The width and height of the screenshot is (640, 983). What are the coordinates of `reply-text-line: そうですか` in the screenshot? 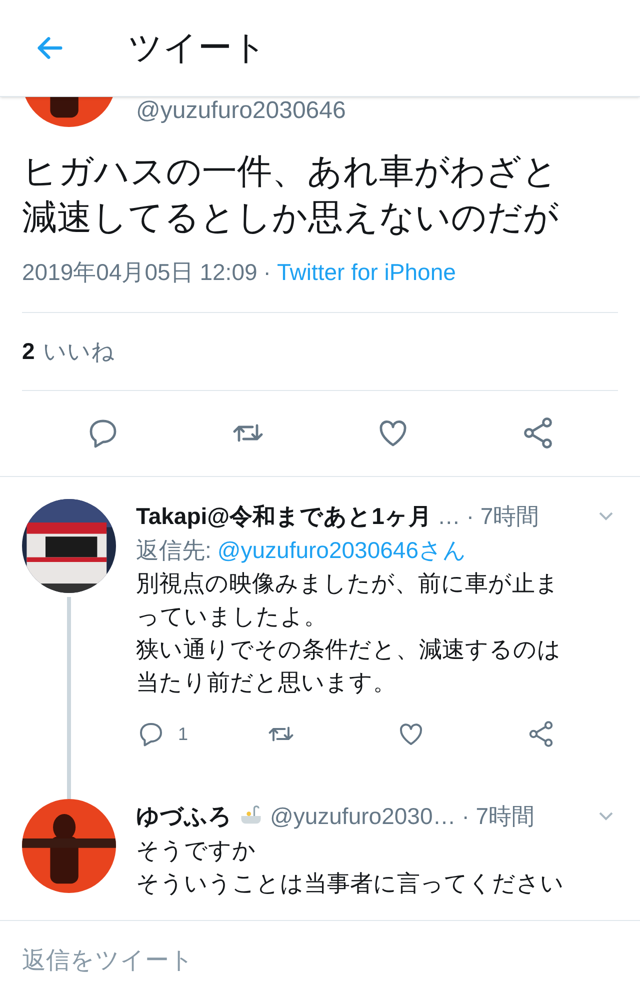 It's located at (196, 850).